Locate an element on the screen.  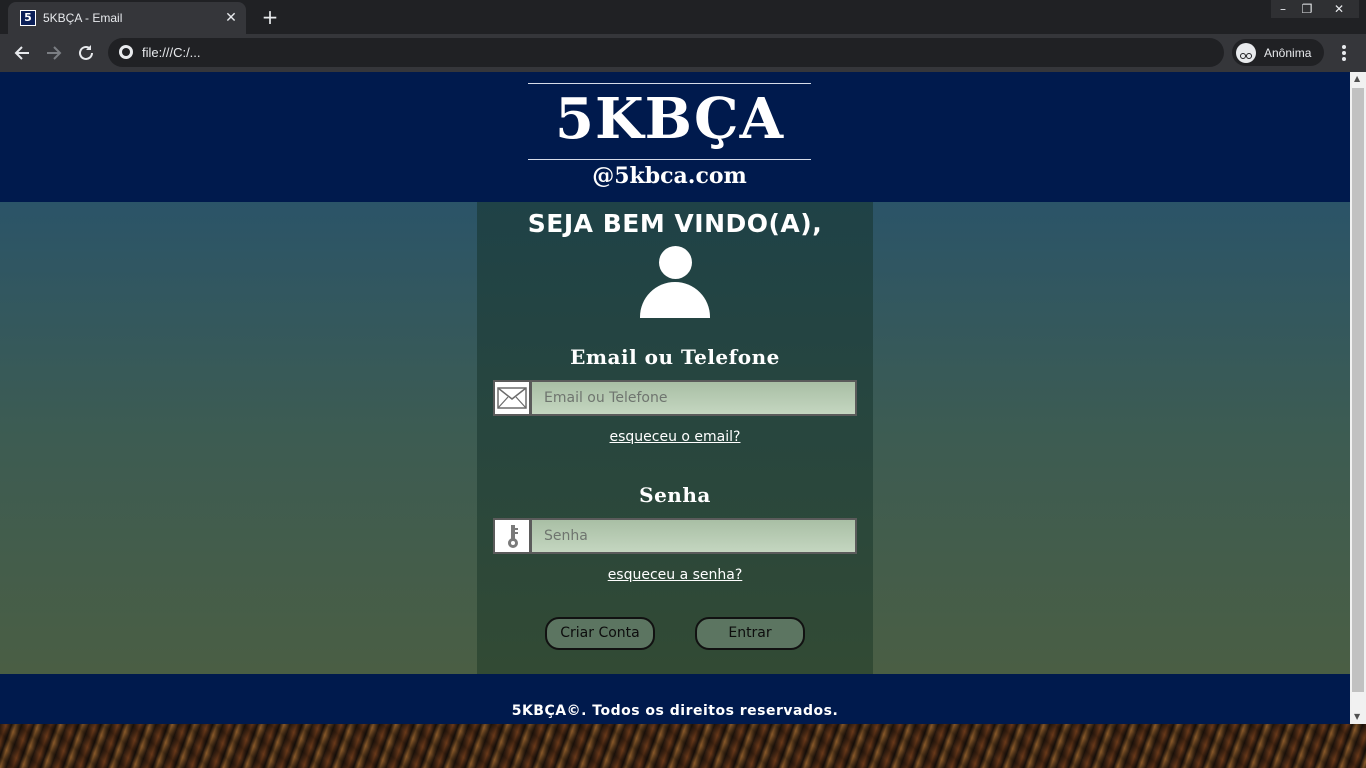
tab-close-icon: ✕ is located at coordinates (231, 18).